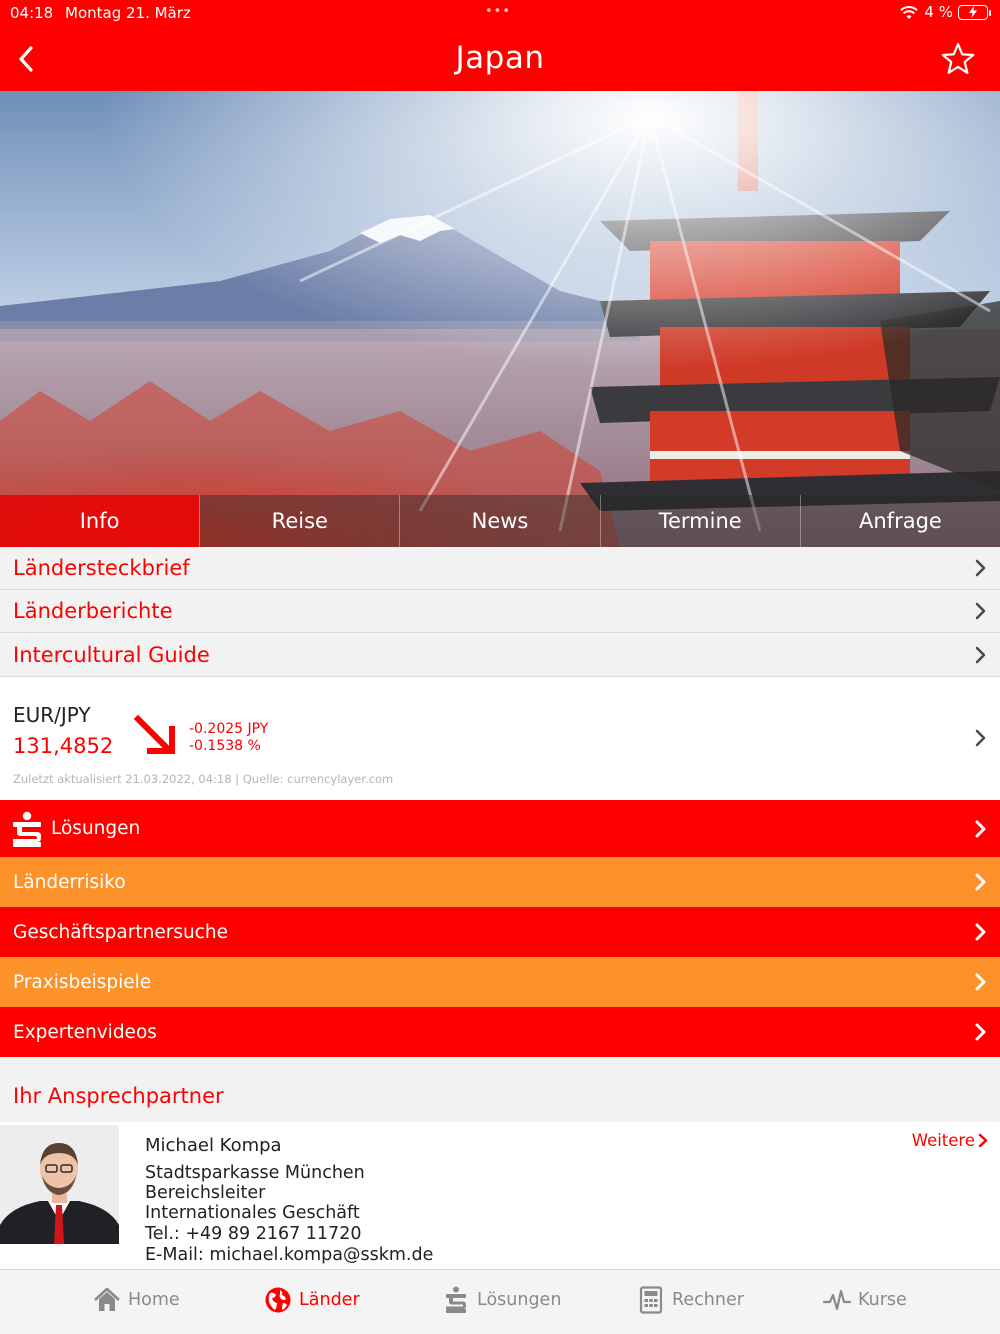 This screenshot has height=1334, width=1000. I want to click on top-bar: 04:18 Montag 21. März ••• 4 % Japan, so click(500, 45).